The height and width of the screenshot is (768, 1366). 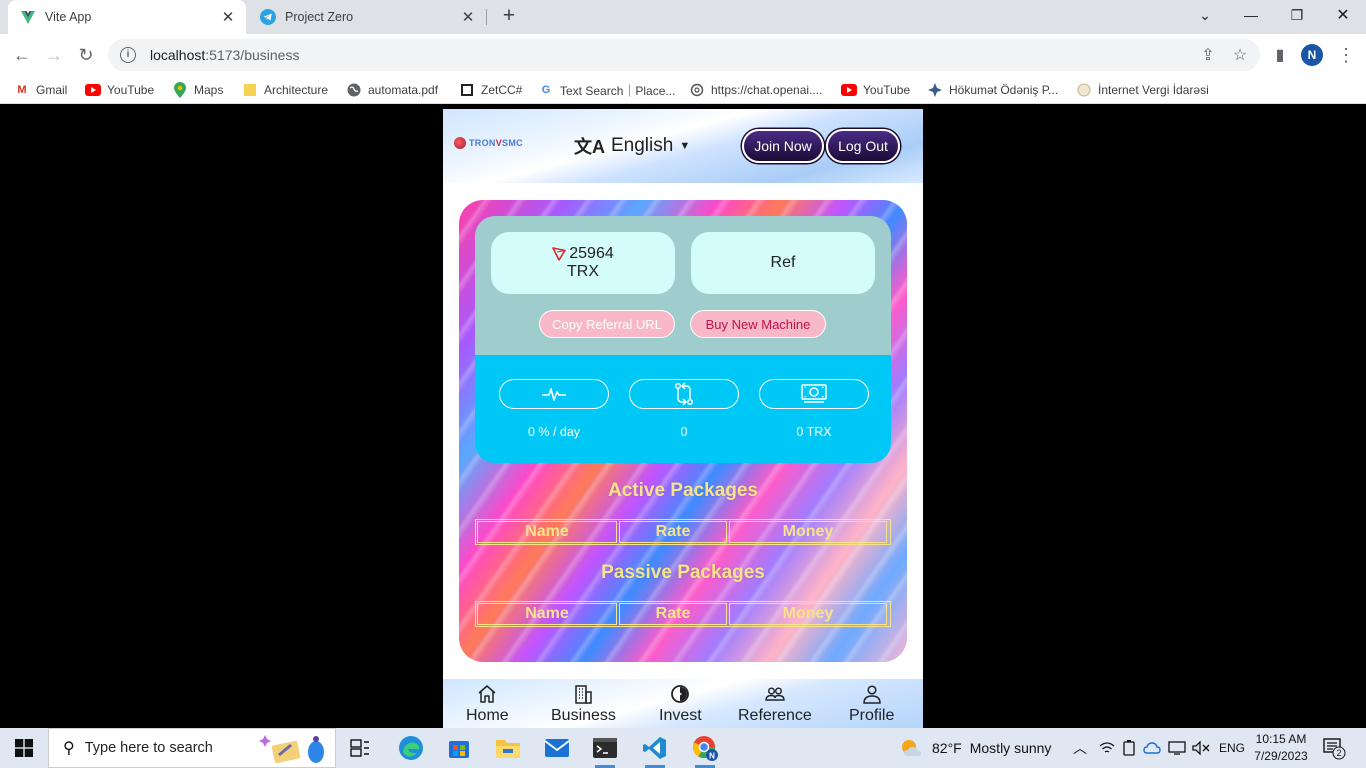 I want to click on weather-desc: Mostly sunny, so click(x=1010, y=748).